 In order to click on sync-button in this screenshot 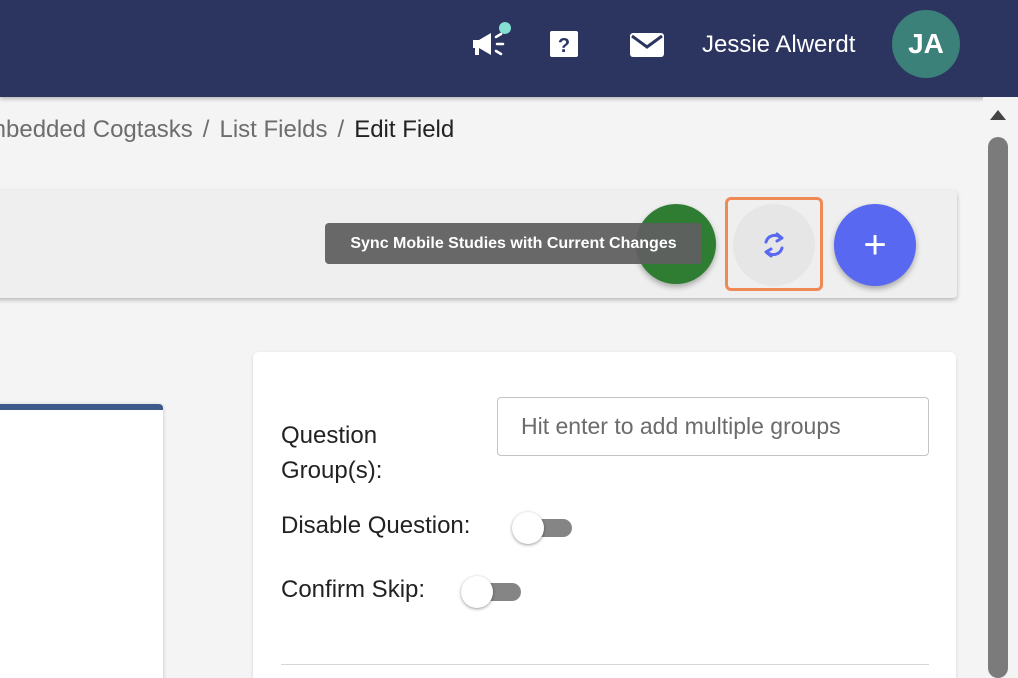, I will do `click(774, 245)`.